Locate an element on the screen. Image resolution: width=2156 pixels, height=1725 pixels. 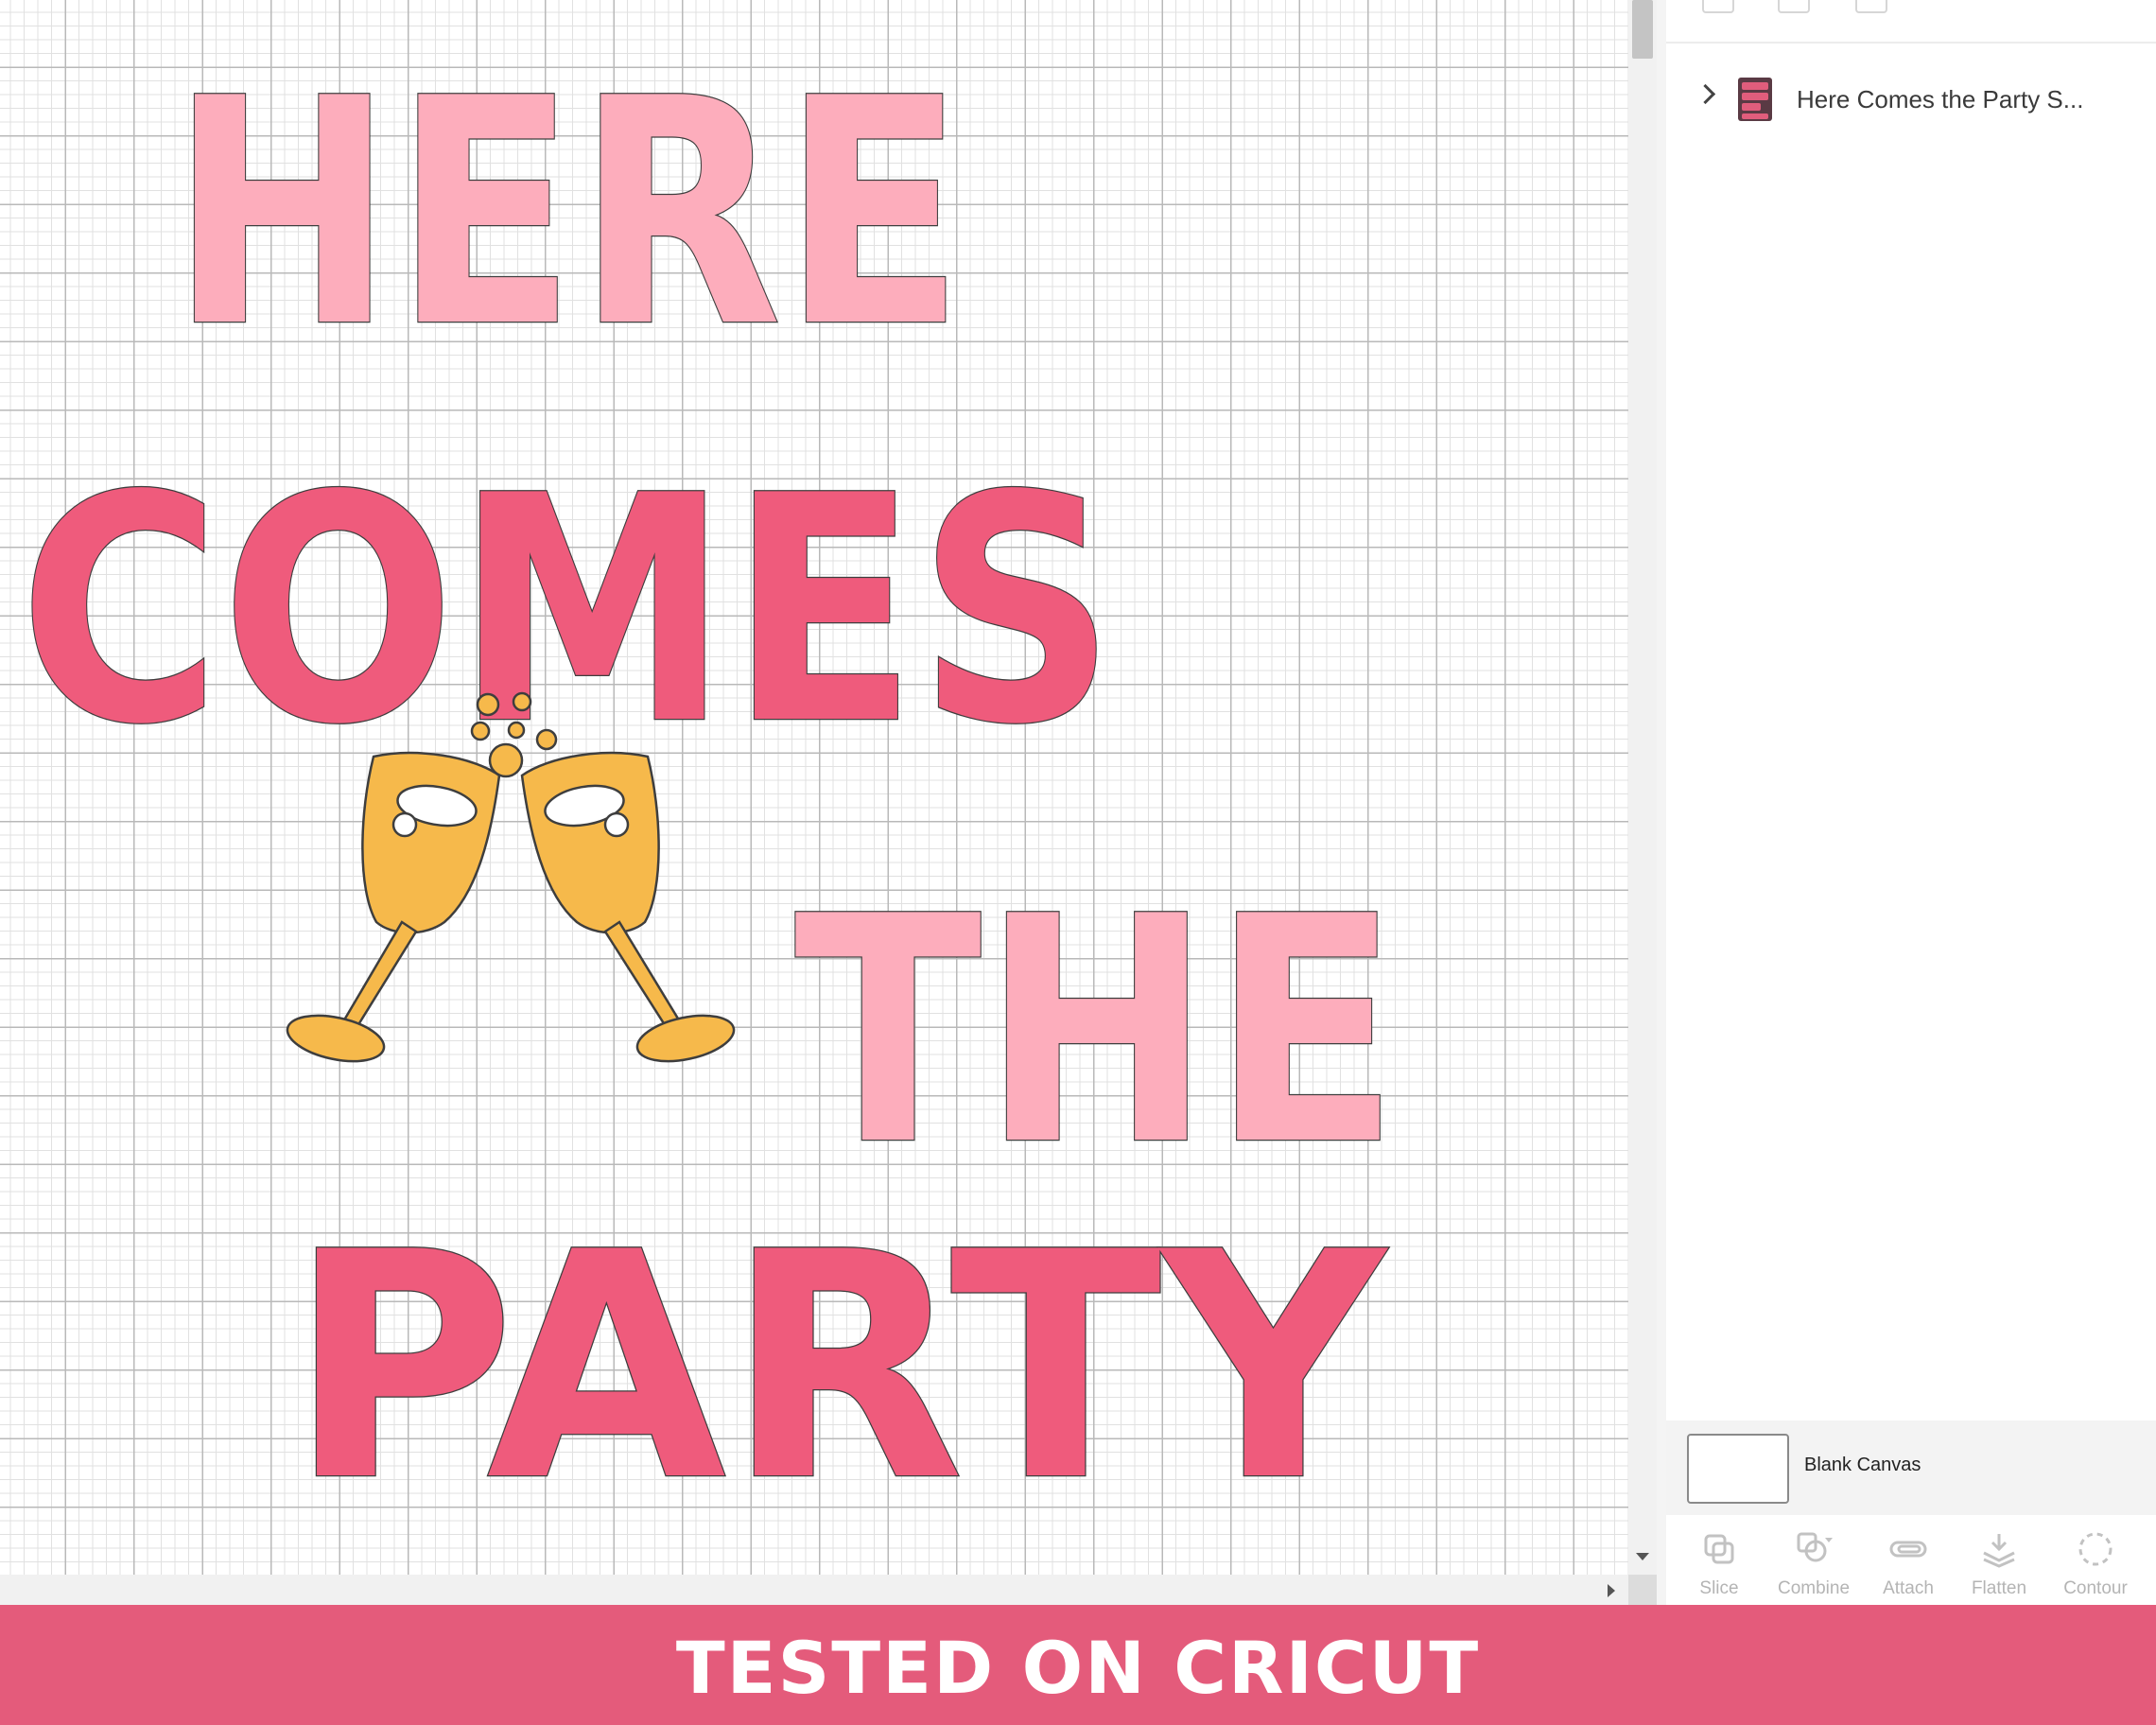
left-glass is located at coordinates (394, 907).